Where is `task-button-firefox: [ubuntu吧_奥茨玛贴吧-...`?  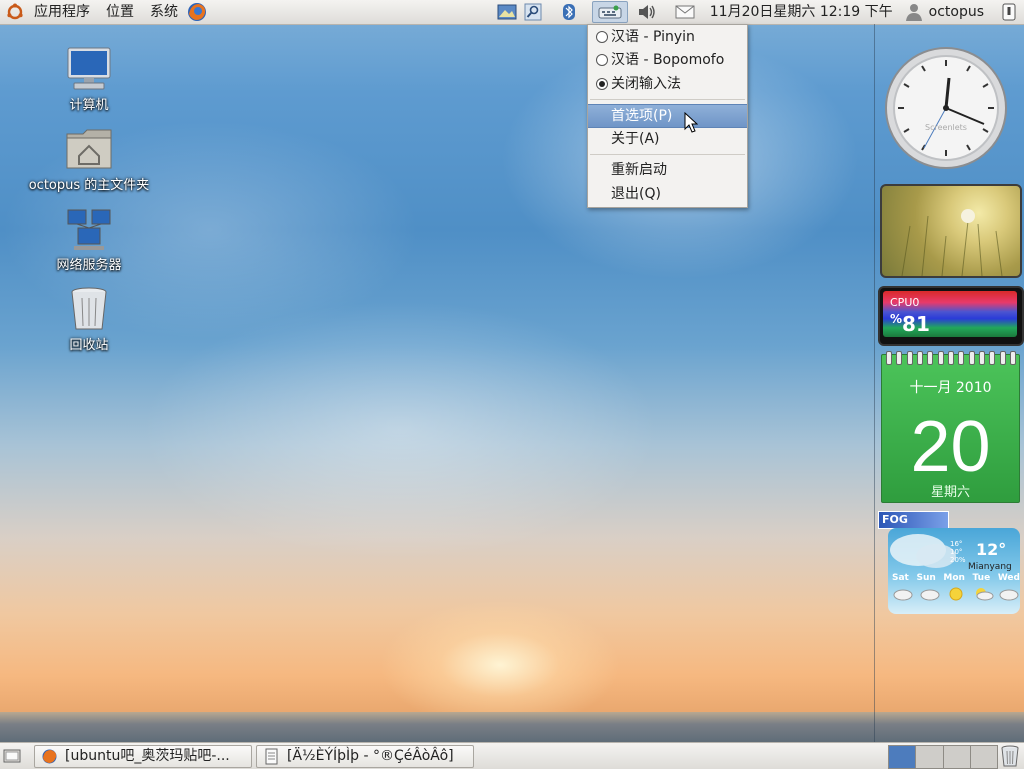 task-button-firefox: [ubuntu吧_奥茨玛贴吧-... is located at coordinates (143, 756).